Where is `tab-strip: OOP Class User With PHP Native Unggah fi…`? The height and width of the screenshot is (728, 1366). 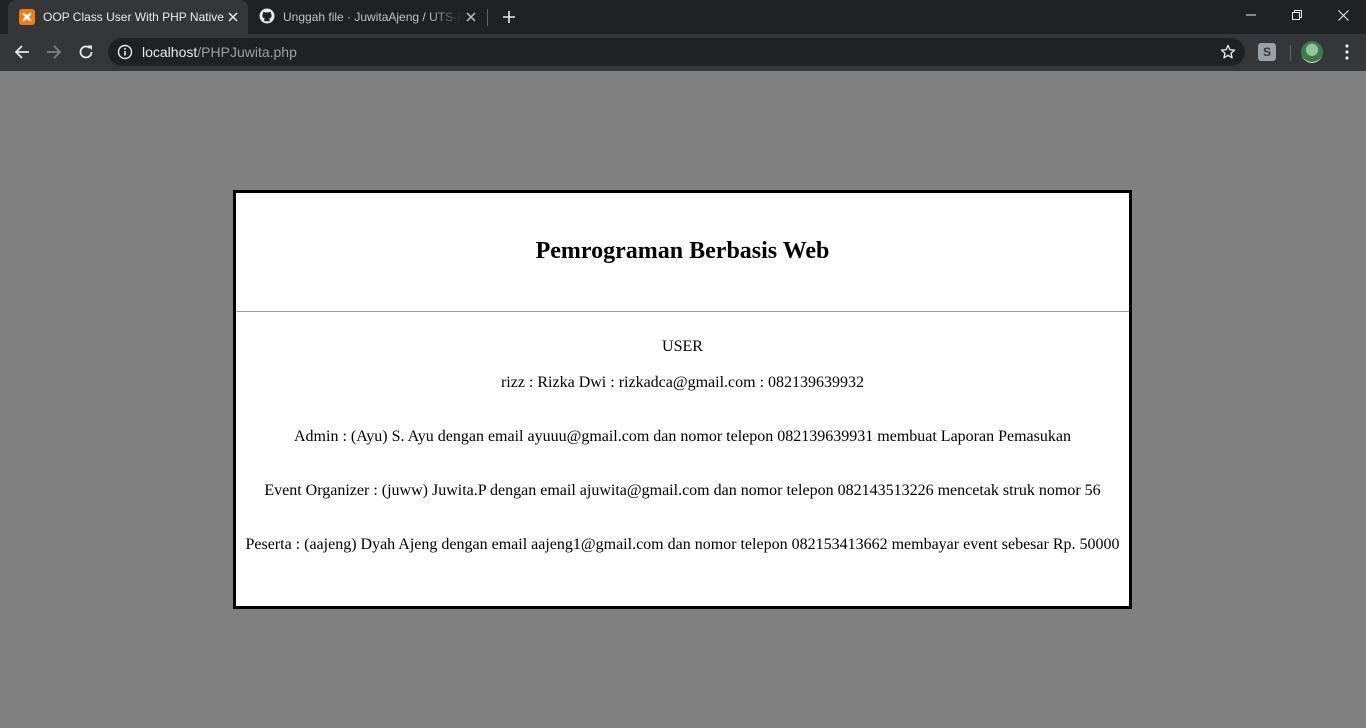
tab-strip: OOP Class User With PHP Native Unggah fi… is located at coordinates (683, 17).